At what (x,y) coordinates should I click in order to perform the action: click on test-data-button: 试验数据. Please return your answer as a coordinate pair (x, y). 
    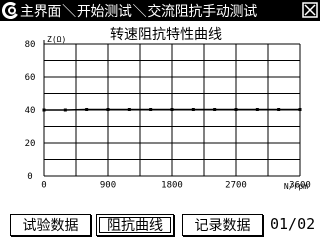
    Looking at the image, I should click on (50, 225).